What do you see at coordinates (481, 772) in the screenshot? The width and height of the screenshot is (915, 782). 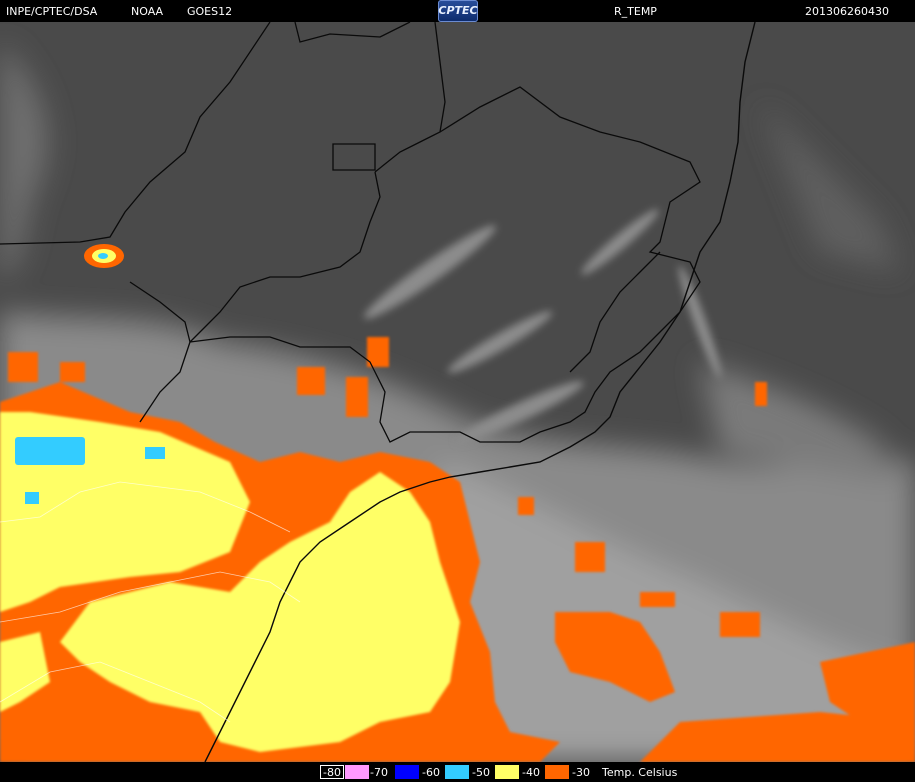 I see `legend-label-minus-50: -50` at bounding box center [481, 772].